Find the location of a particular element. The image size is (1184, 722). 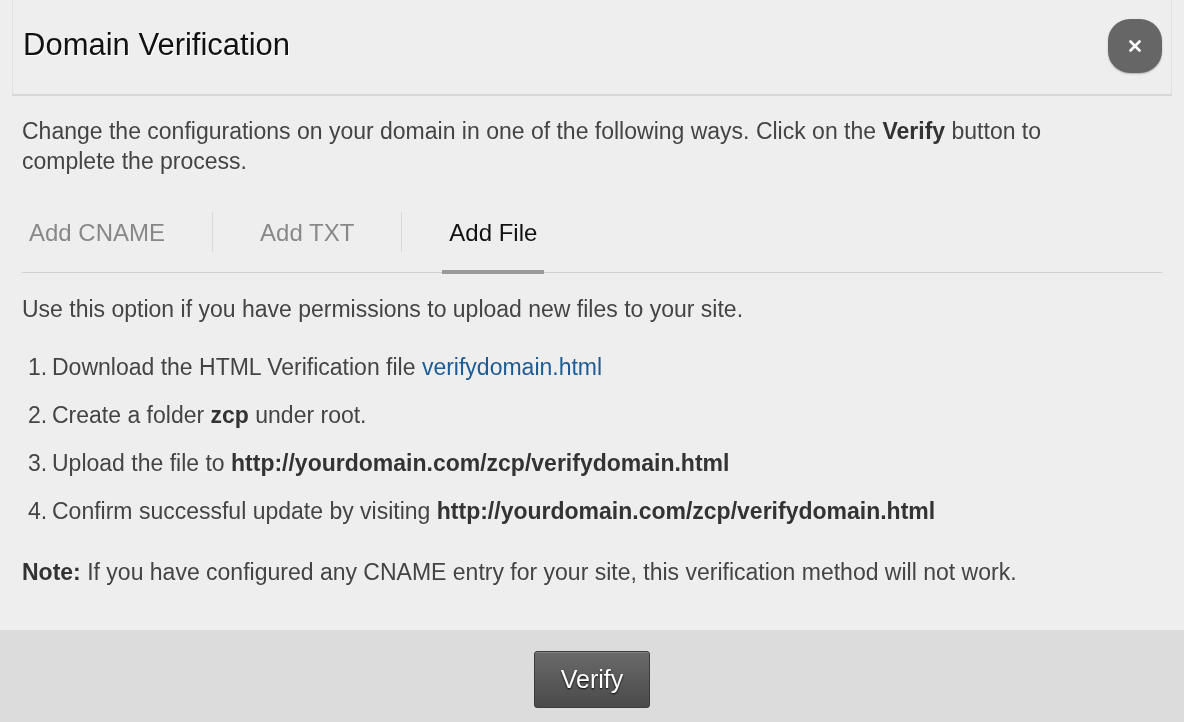

tab: Add CNAME is located at coordinates (97, 236).